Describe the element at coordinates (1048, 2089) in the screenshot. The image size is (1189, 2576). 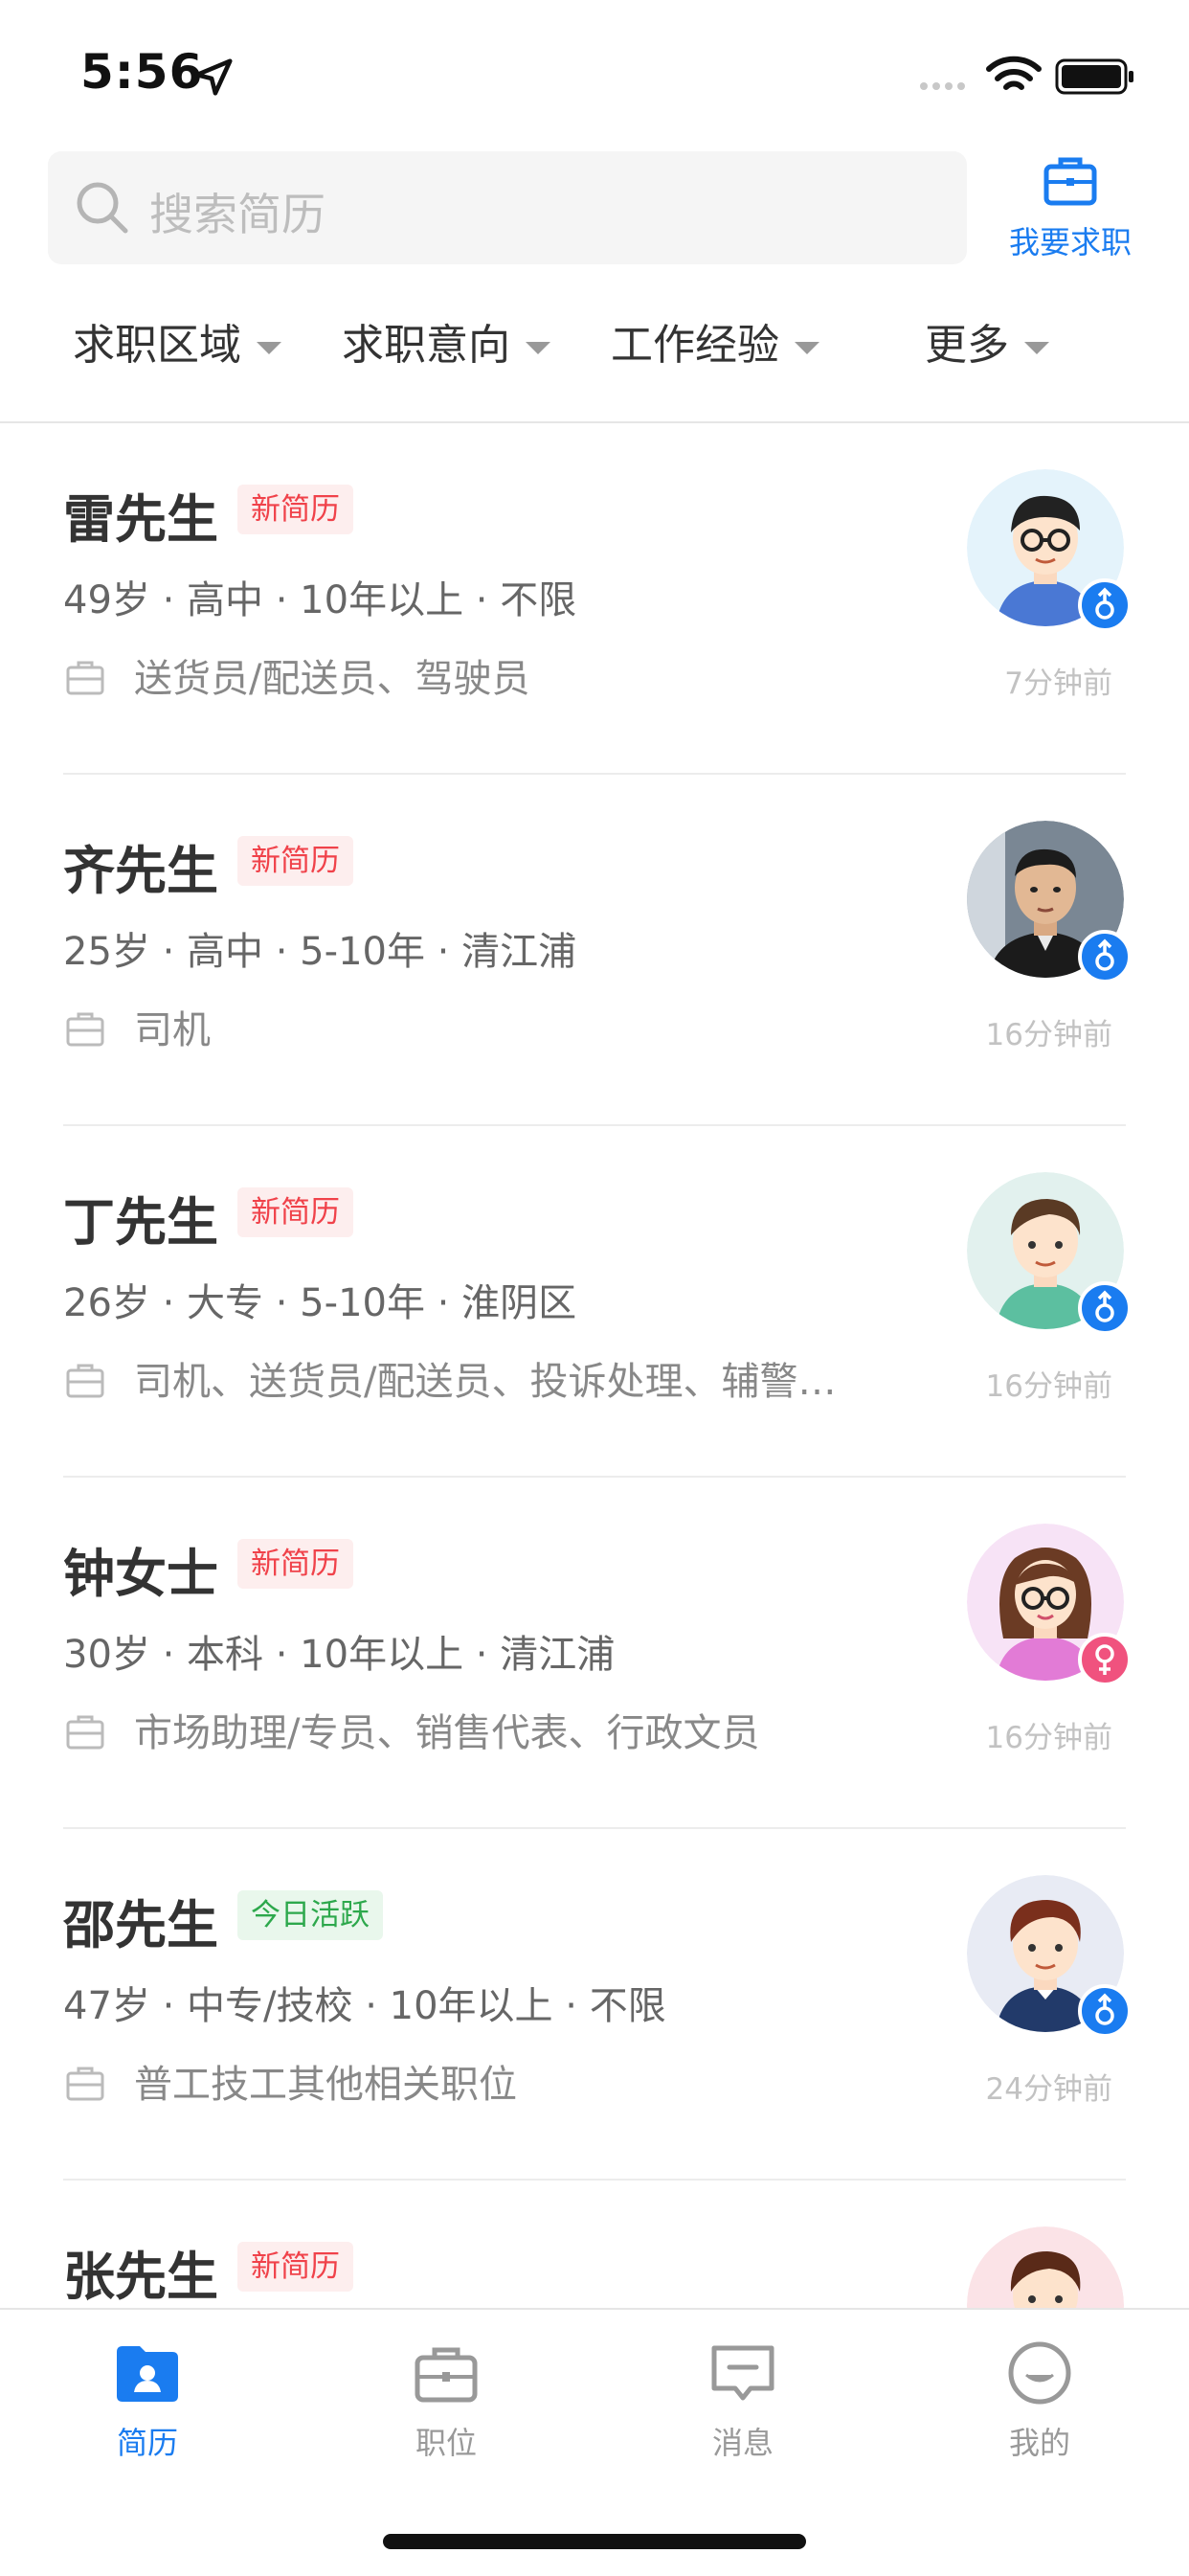
I see `updated-time: 24分钟前` at that location.